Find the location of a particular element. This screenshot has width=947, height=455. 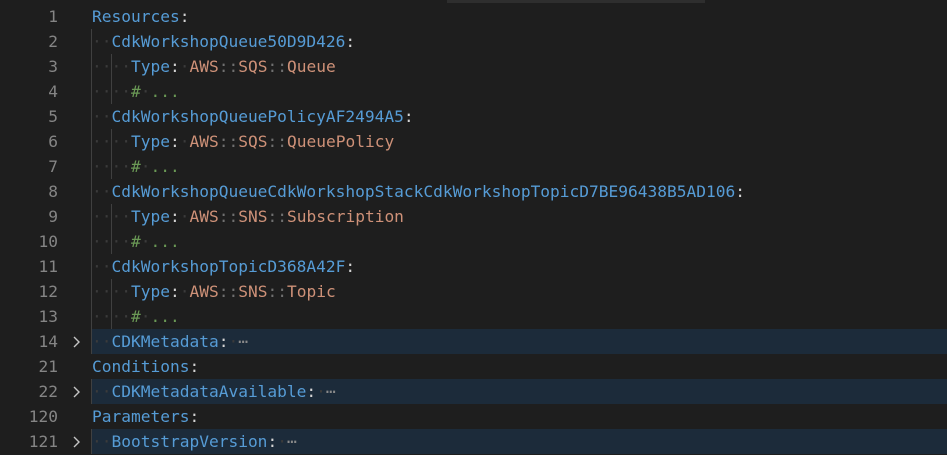

code-line: 21 Conditions: is located at coordinates (473, 366).